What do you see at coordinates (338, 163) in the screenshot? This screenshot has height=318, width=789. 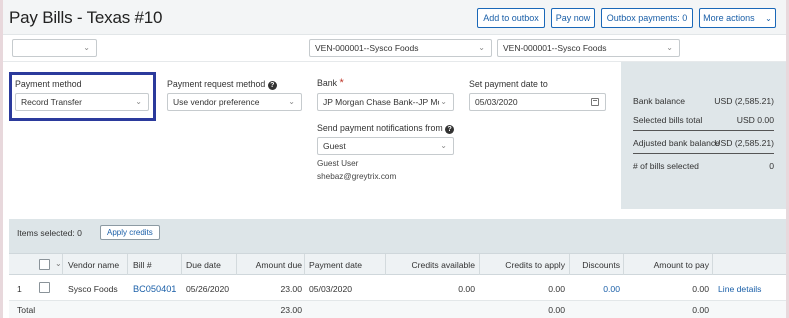 I see `notify-user: Guest User` at bounding box center [338, 163].